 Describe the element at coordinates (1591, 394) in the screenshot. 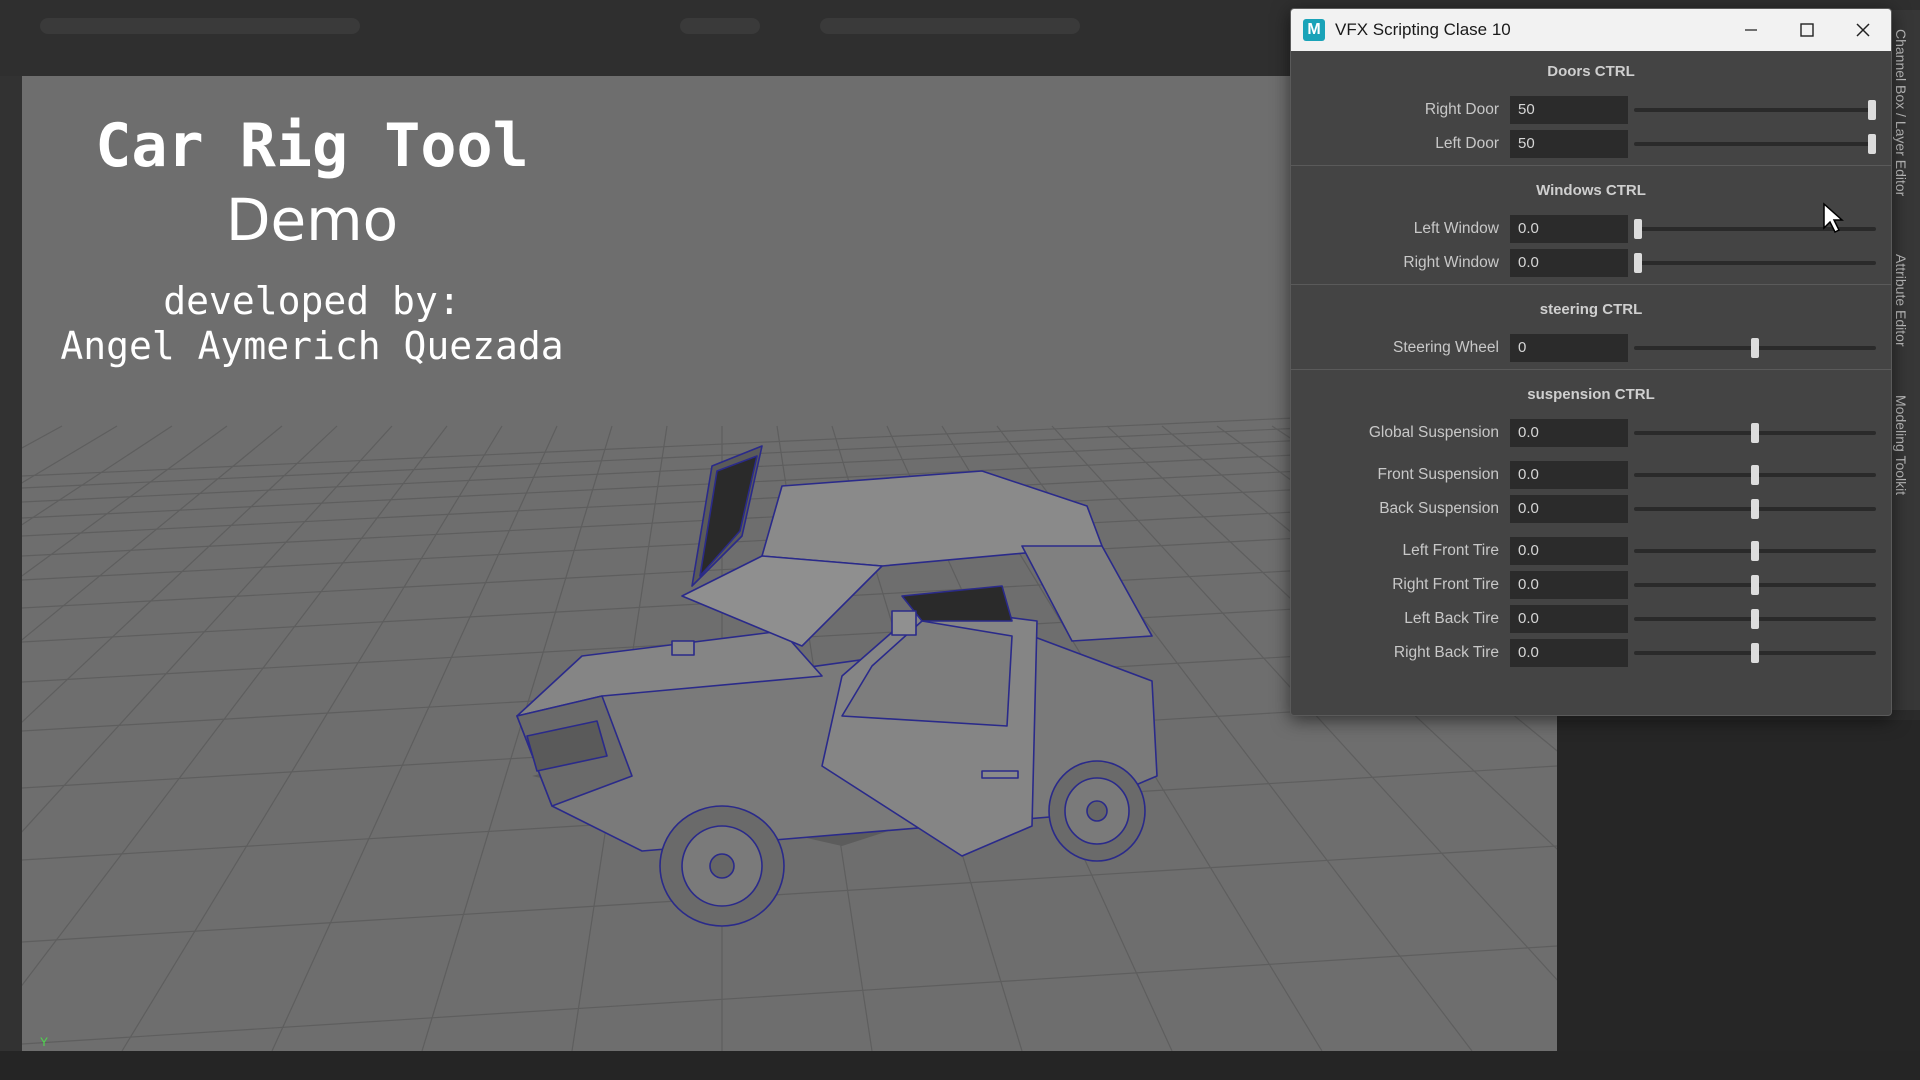

I see `section-header: suspension CTRL` at that location.